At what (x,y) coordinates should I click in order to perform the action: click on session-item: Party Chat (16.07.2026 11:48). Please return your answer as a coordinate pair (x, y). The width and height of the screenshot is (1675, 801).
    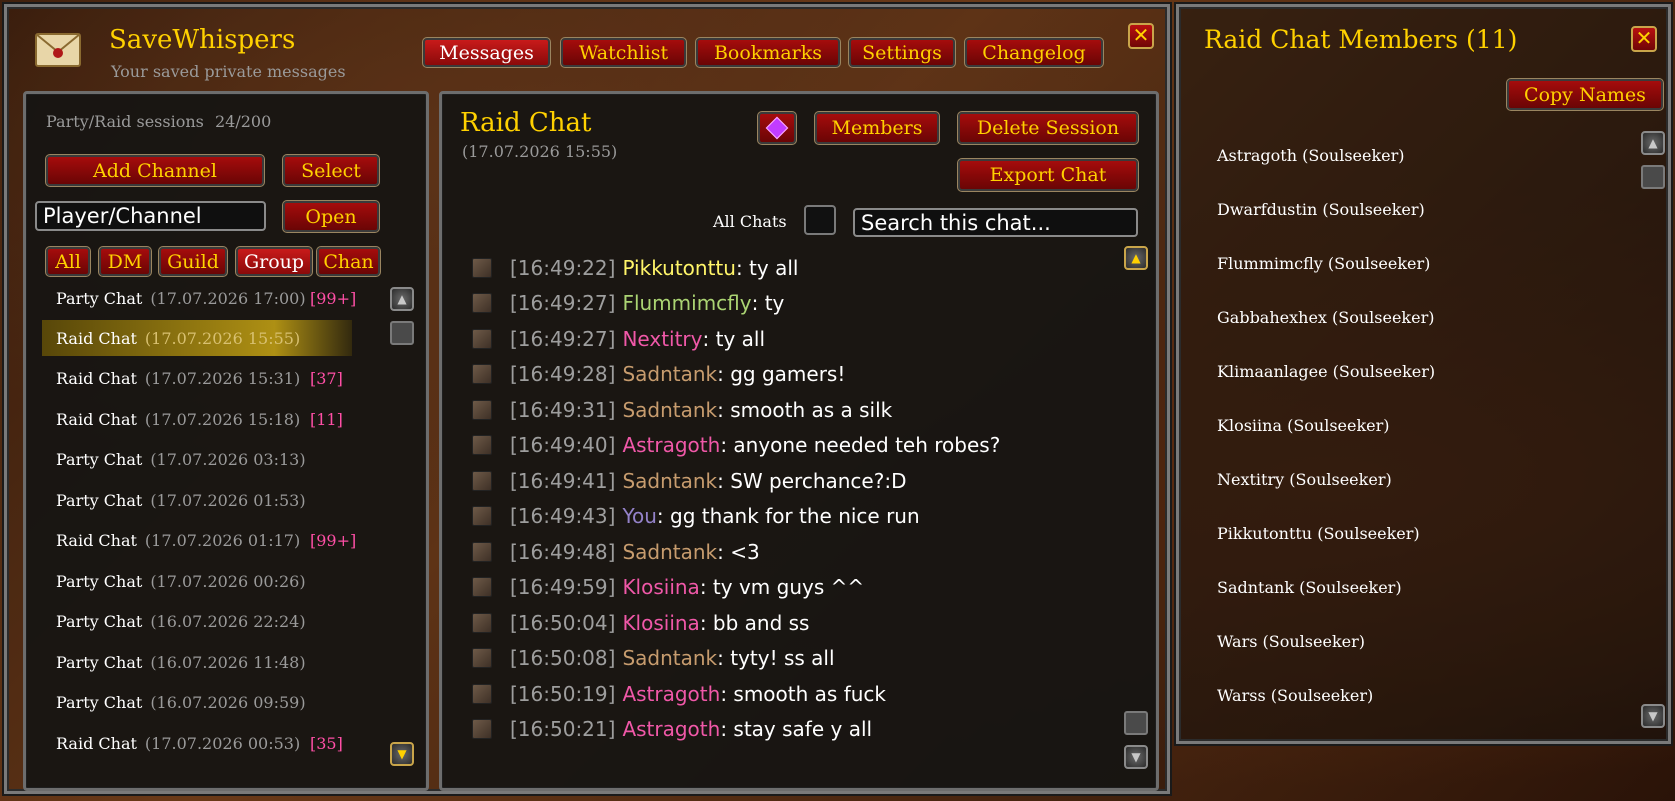
    Looking at the image, I should click on (197, 662).